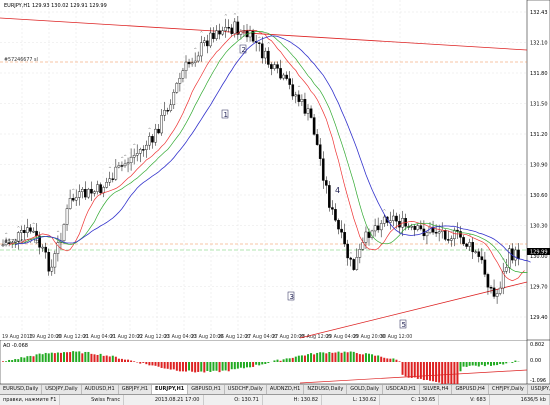 The image size is (550, 405). I want to click on current-price-label: 129.99, so click(539, 253).